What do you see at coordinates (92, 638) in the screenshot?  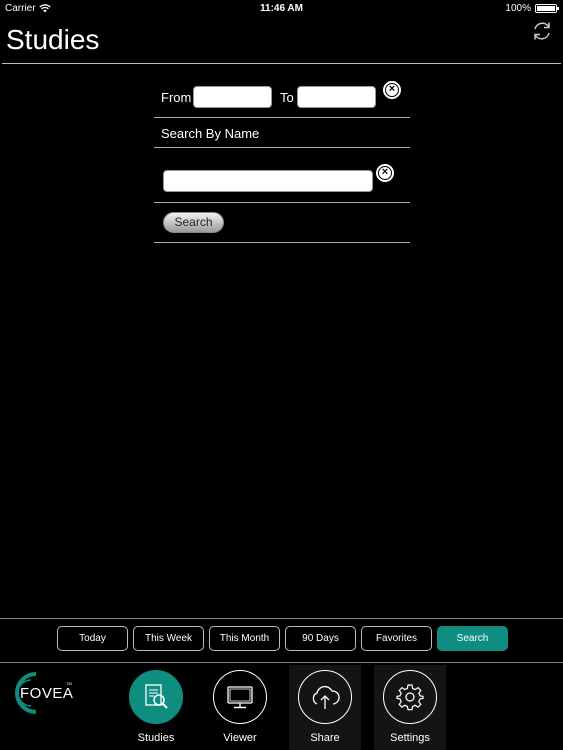 I see `filter-today: Today` at bounding box center [92, 638].